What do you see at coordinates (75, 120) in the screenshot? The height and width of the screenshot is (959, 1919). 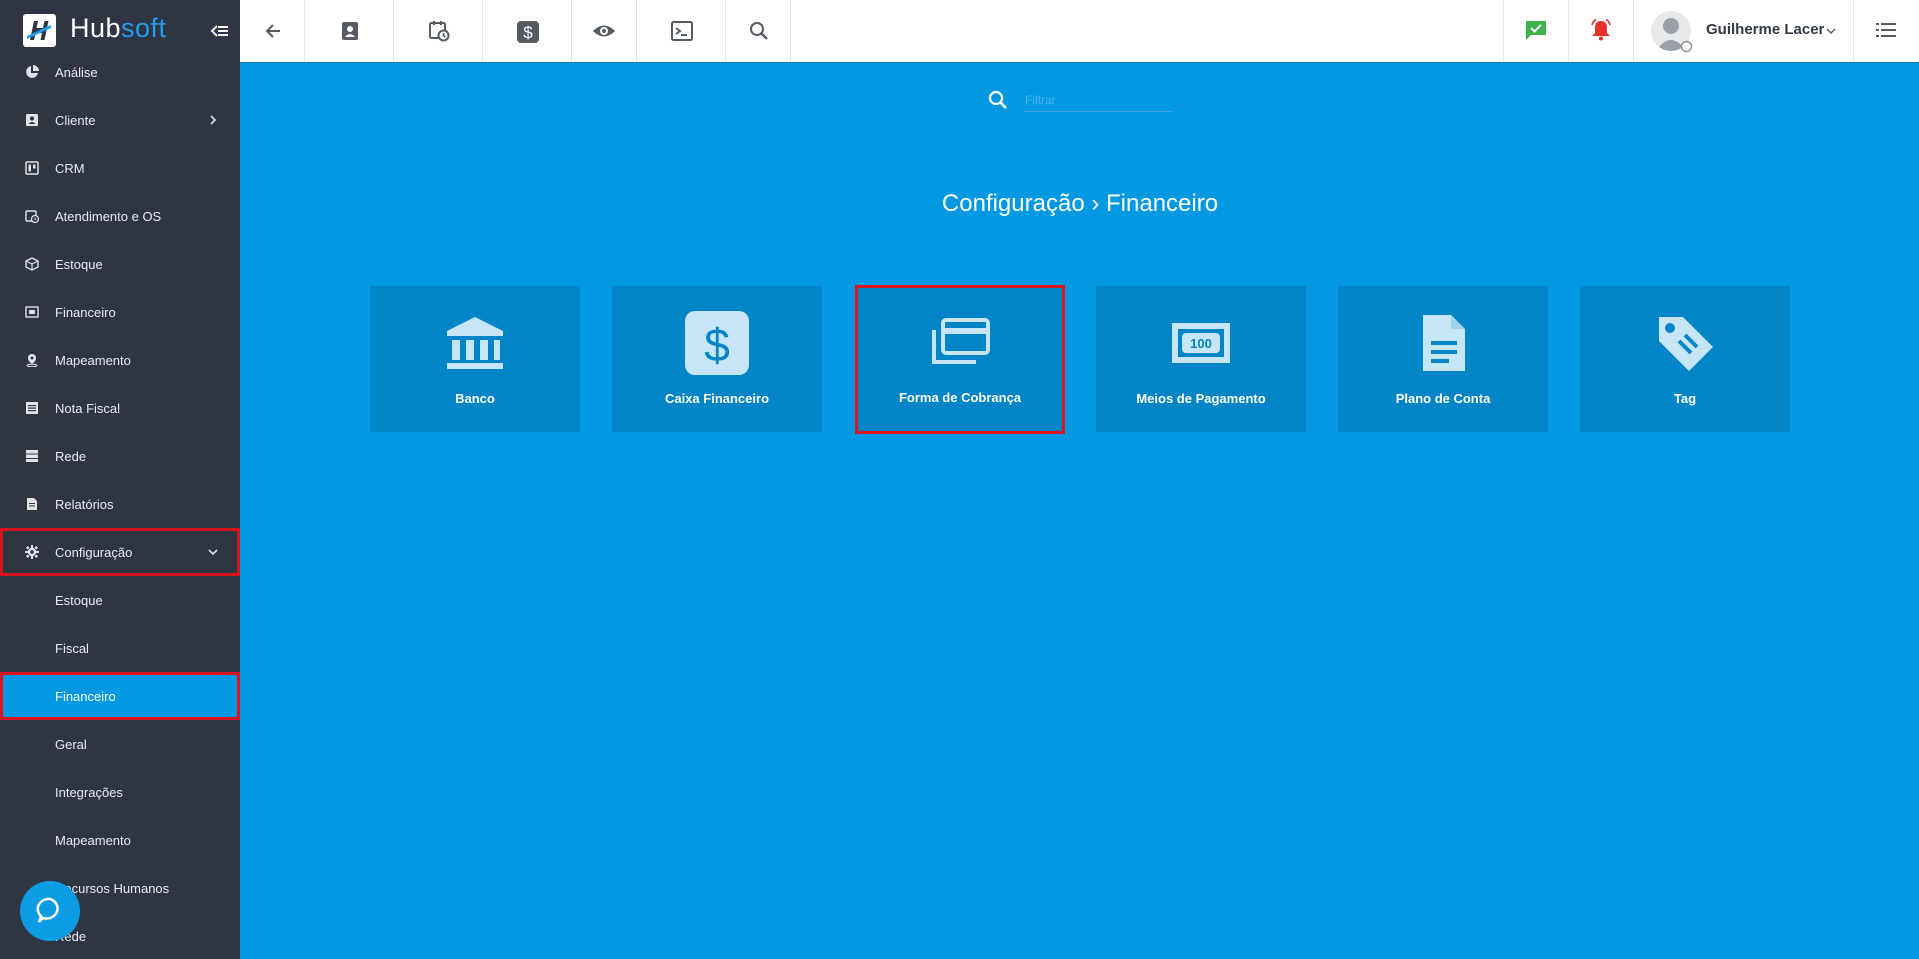 I see `sidebar-item-label: Cliente` at bounding box center [75, 120].